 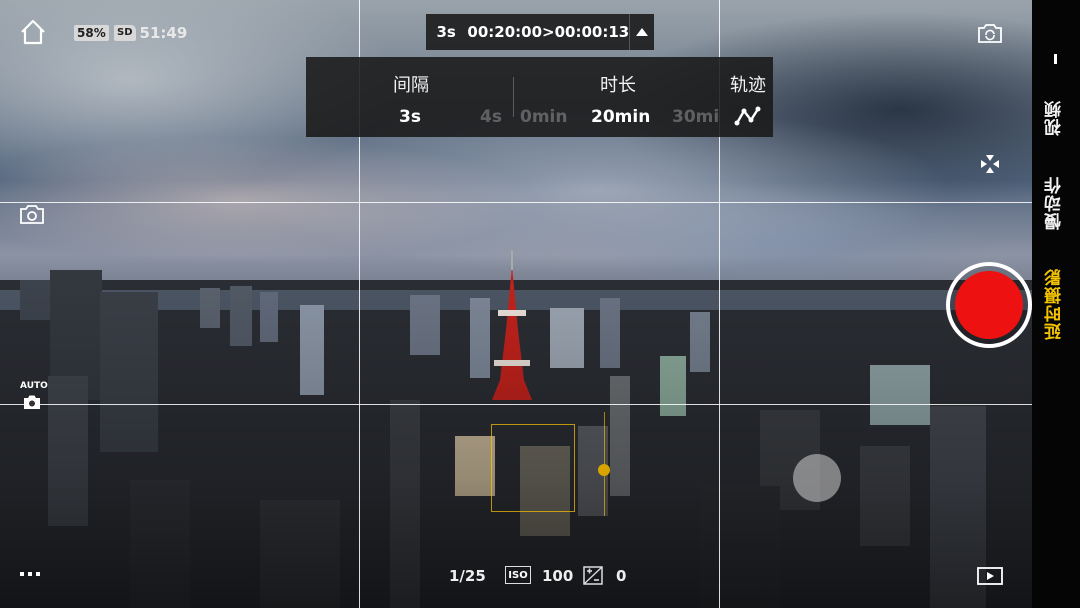 I want to click on panel-divider, so click(x=513, y=97).